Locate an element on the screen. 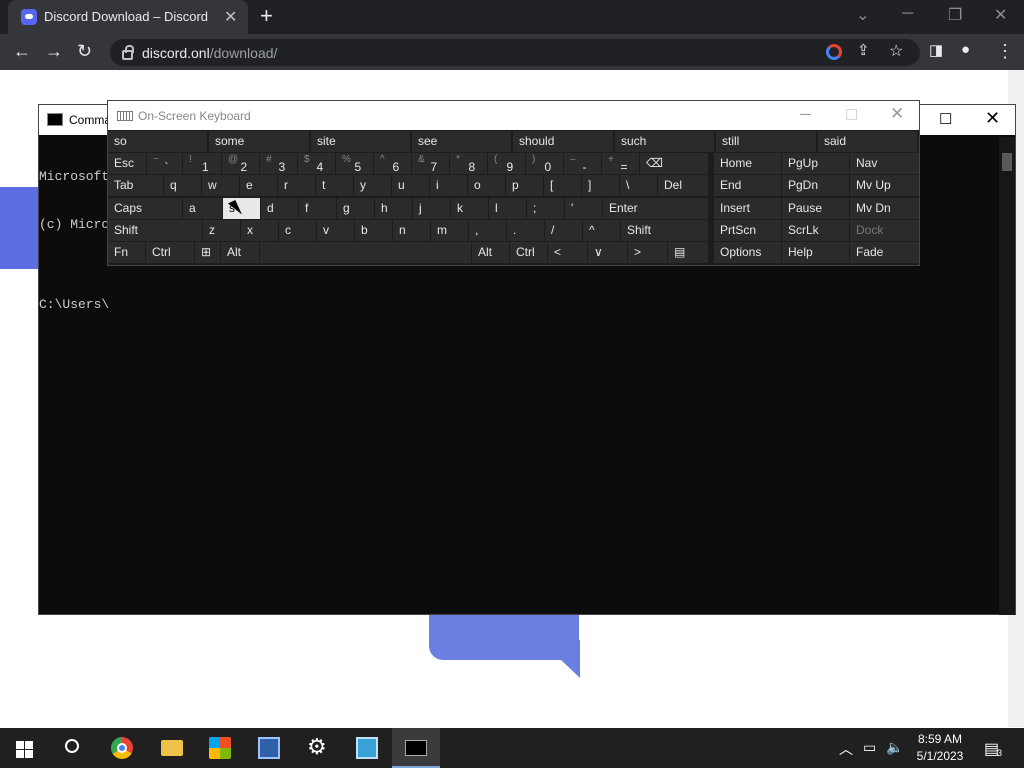  control-panel-icon is located at coordinates (367, 748).